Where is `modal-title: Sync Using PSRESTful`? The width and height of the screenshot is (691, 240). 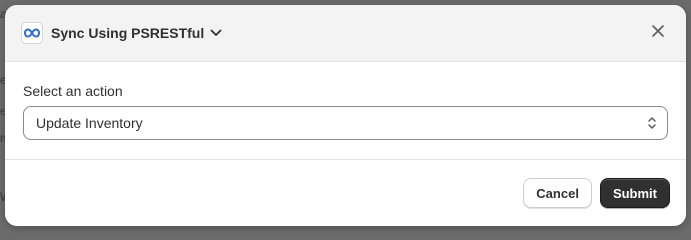
modal-title: Sync Using PSRESTful is located at coordinates (128, 33).